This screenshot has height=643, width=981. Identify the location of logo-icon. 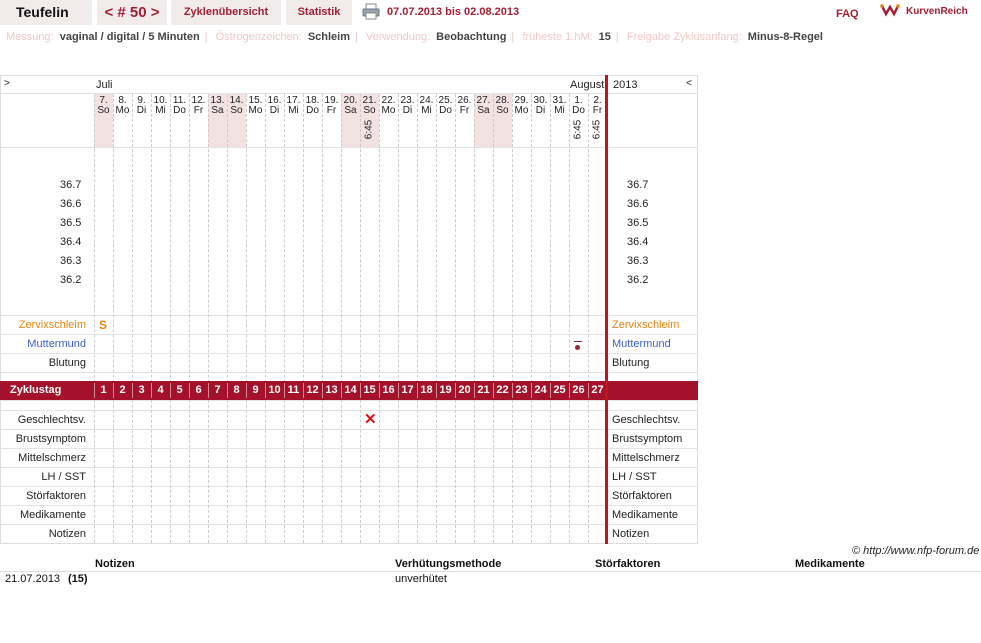
(890, 11).